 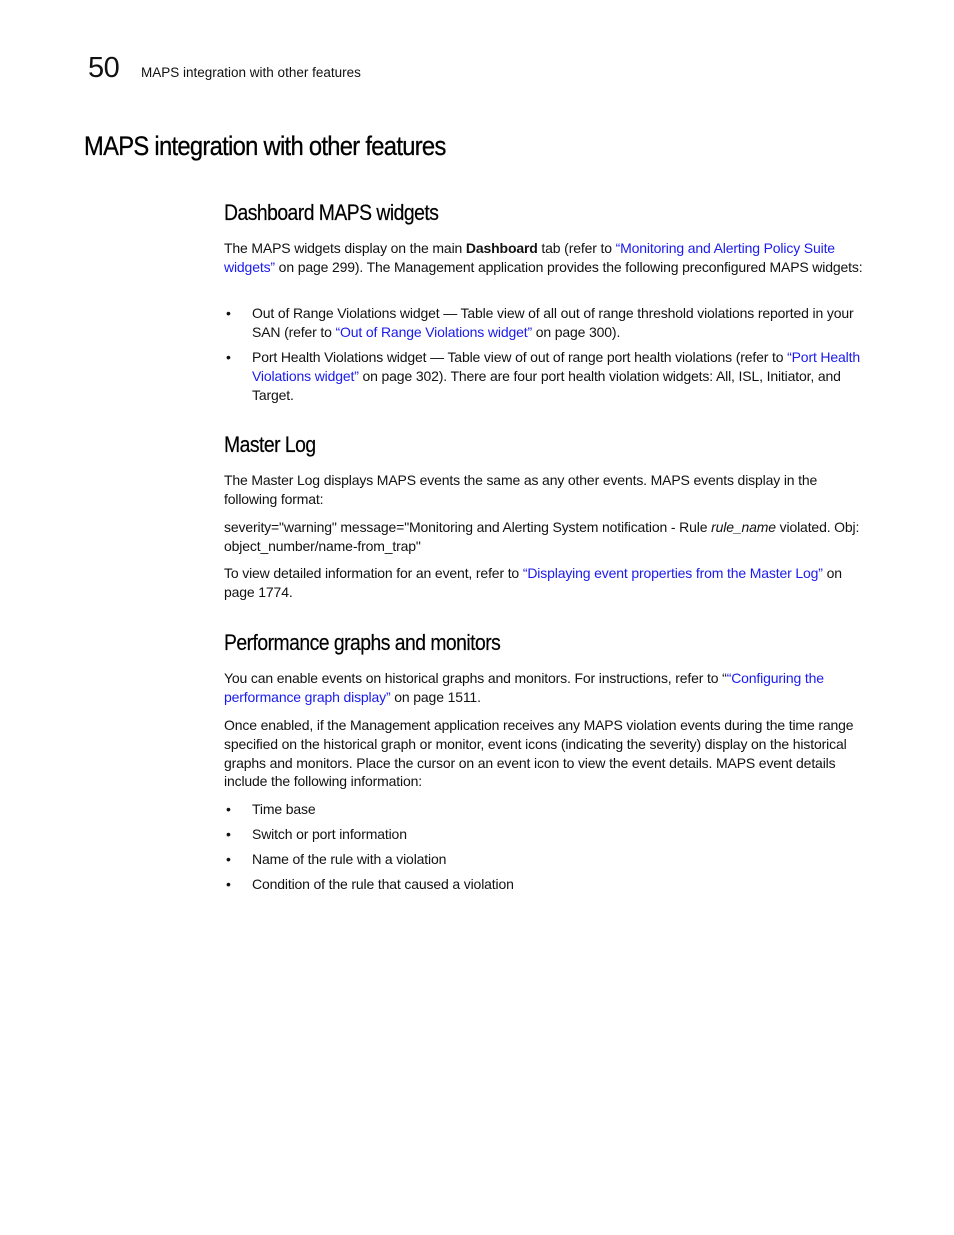 I want to click on text: Name of the rule with a violation, so click(x=349, y=859).